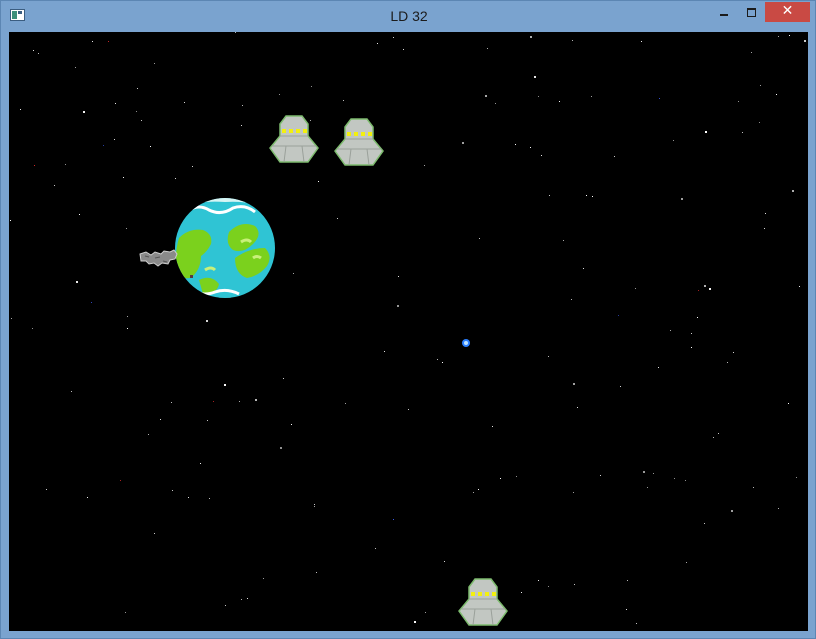 This screenshot has height=639, width=816. I want to click on title-bar: LD 32 ✕, so click(408, 16).